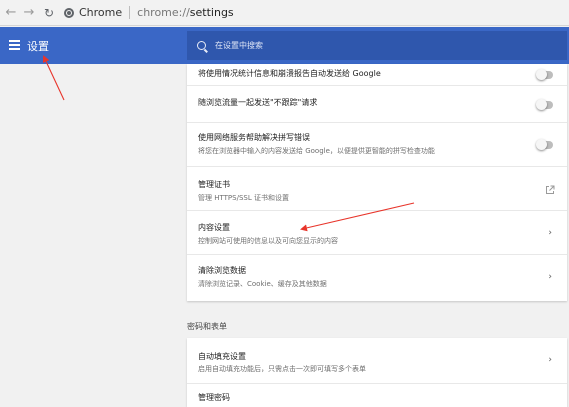  I want to click on content-settings-item: 内容设置 控制网站可使用的信息以及可向您显示的内容 ›, so click(377, 233).